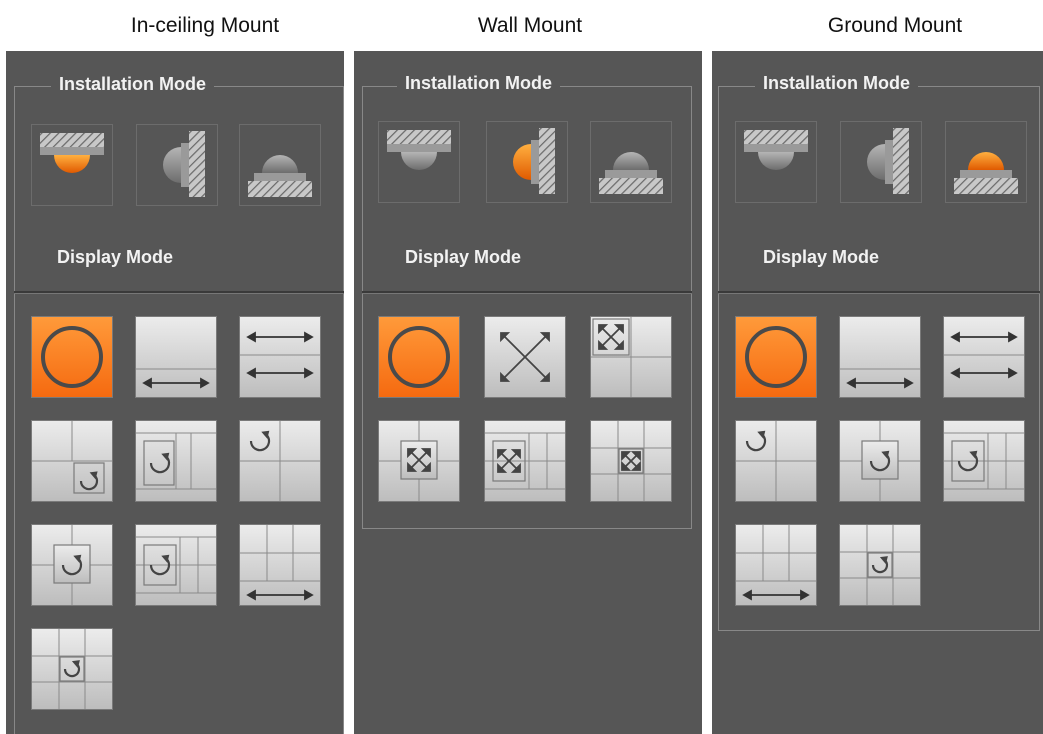 The width and height of the screenshot is (1043, 734). What do you see at coordinates (530, 25) in the screenshot?
I see `column-title-wall: Wall Mount` at bounding box center [530, 25].